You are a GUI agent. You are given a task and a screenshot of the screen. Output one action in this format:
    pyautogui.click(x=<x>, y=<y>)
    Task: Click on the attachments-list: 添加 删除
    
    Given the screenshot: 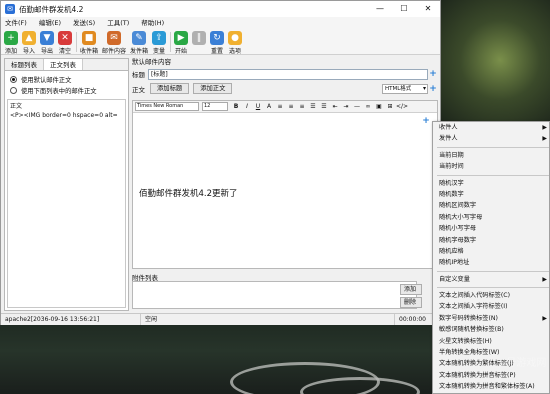 What is the action you would take?
    pyautogui.click(x=277, y=295)
    